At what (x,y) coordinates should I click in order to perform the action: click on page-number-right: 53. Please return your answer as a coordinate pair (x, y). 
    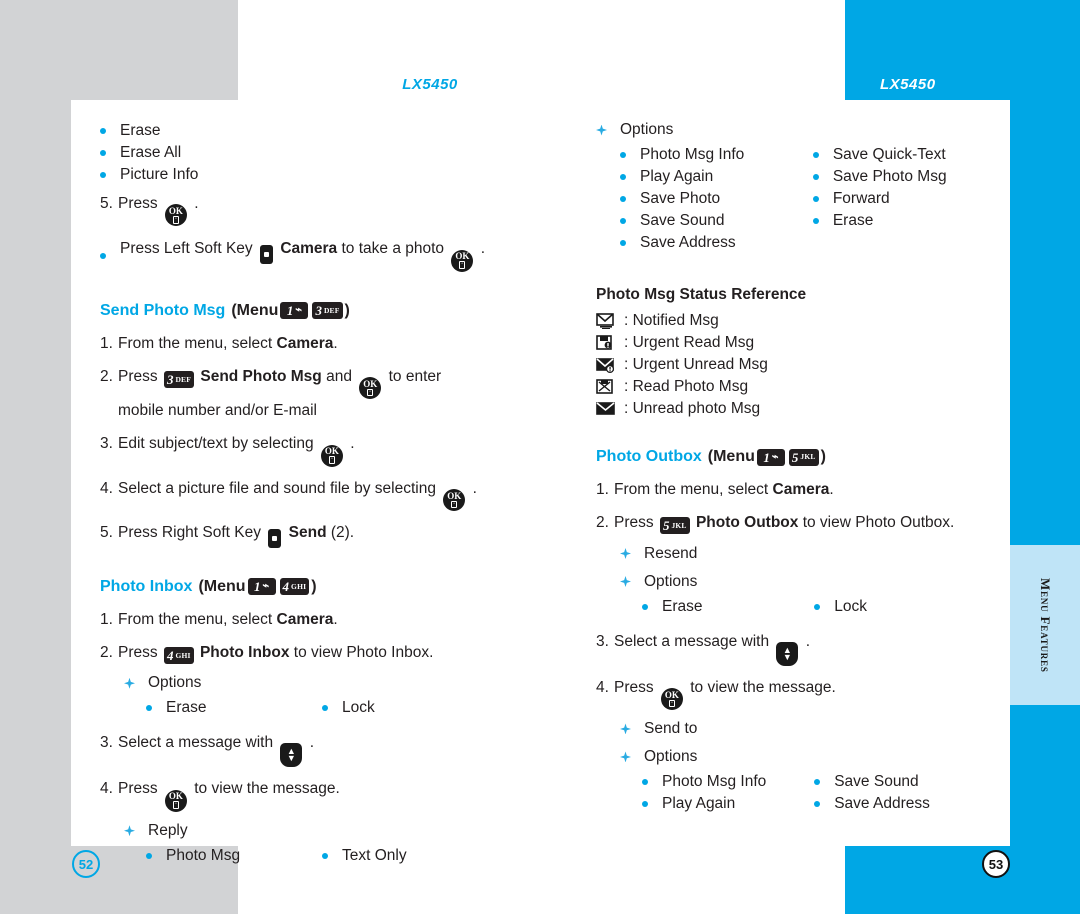
    Looking at the image, I should click on (996, 864).